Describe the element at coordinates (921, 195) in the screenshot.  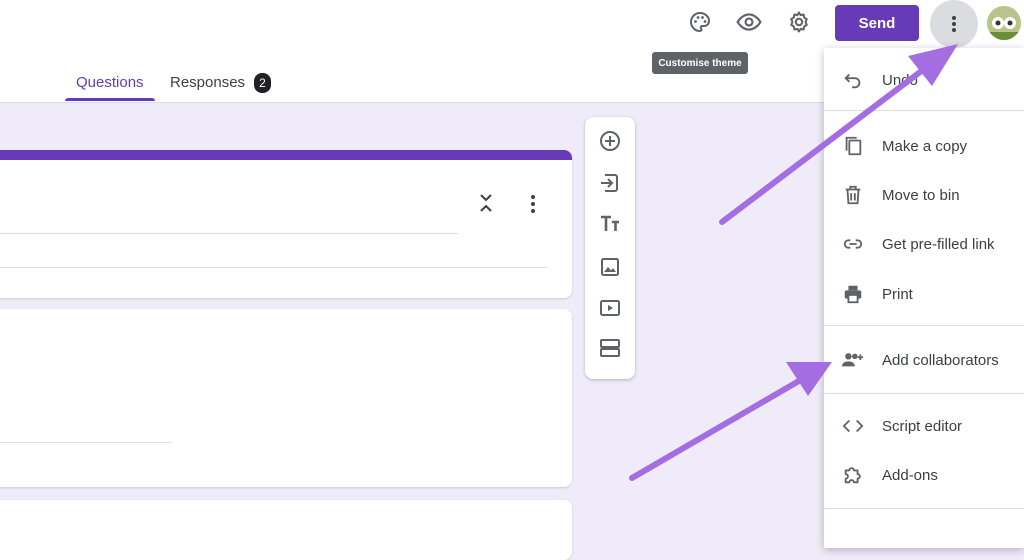
I see `menu-item-label: Move to bin` at that location.